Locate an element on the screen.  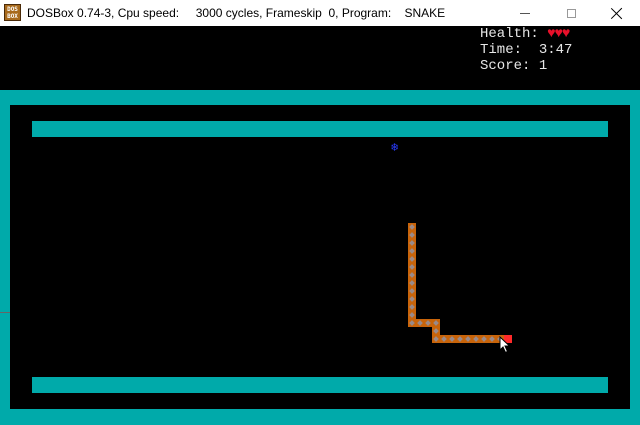
hud-health: Health: ♥♥♥ is located at coordinates (525, 34).